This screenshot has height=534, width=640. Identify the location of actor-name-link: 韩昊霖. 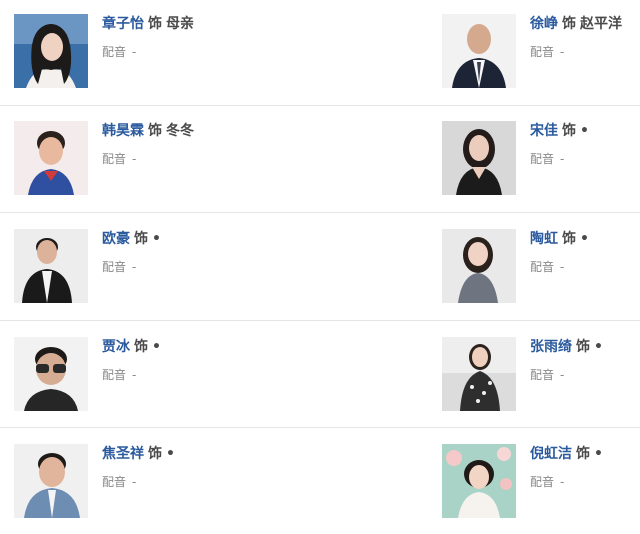
(123, 131).